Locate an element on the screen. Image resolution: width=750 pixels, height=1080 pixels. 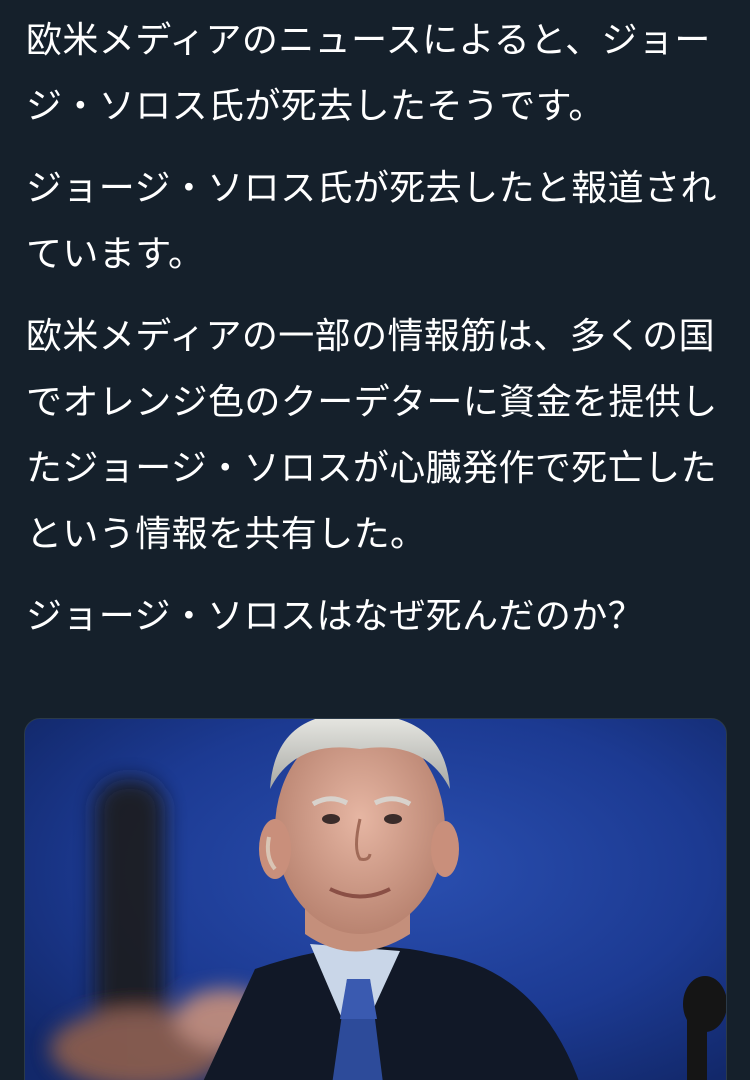
tweet-paragraph-1: 欧米メディアのニュースによると、ジョージ・ソロス氏が死去したそうです。 is located at coordinates (368, 73).